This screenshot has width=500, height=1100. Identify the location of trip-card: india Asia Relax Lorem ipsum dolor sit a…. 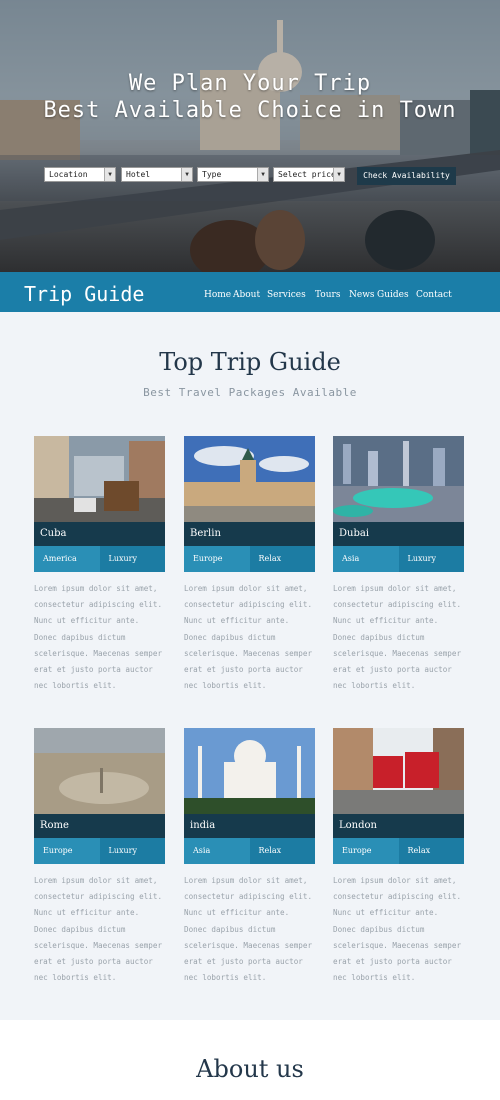
(249, 857).